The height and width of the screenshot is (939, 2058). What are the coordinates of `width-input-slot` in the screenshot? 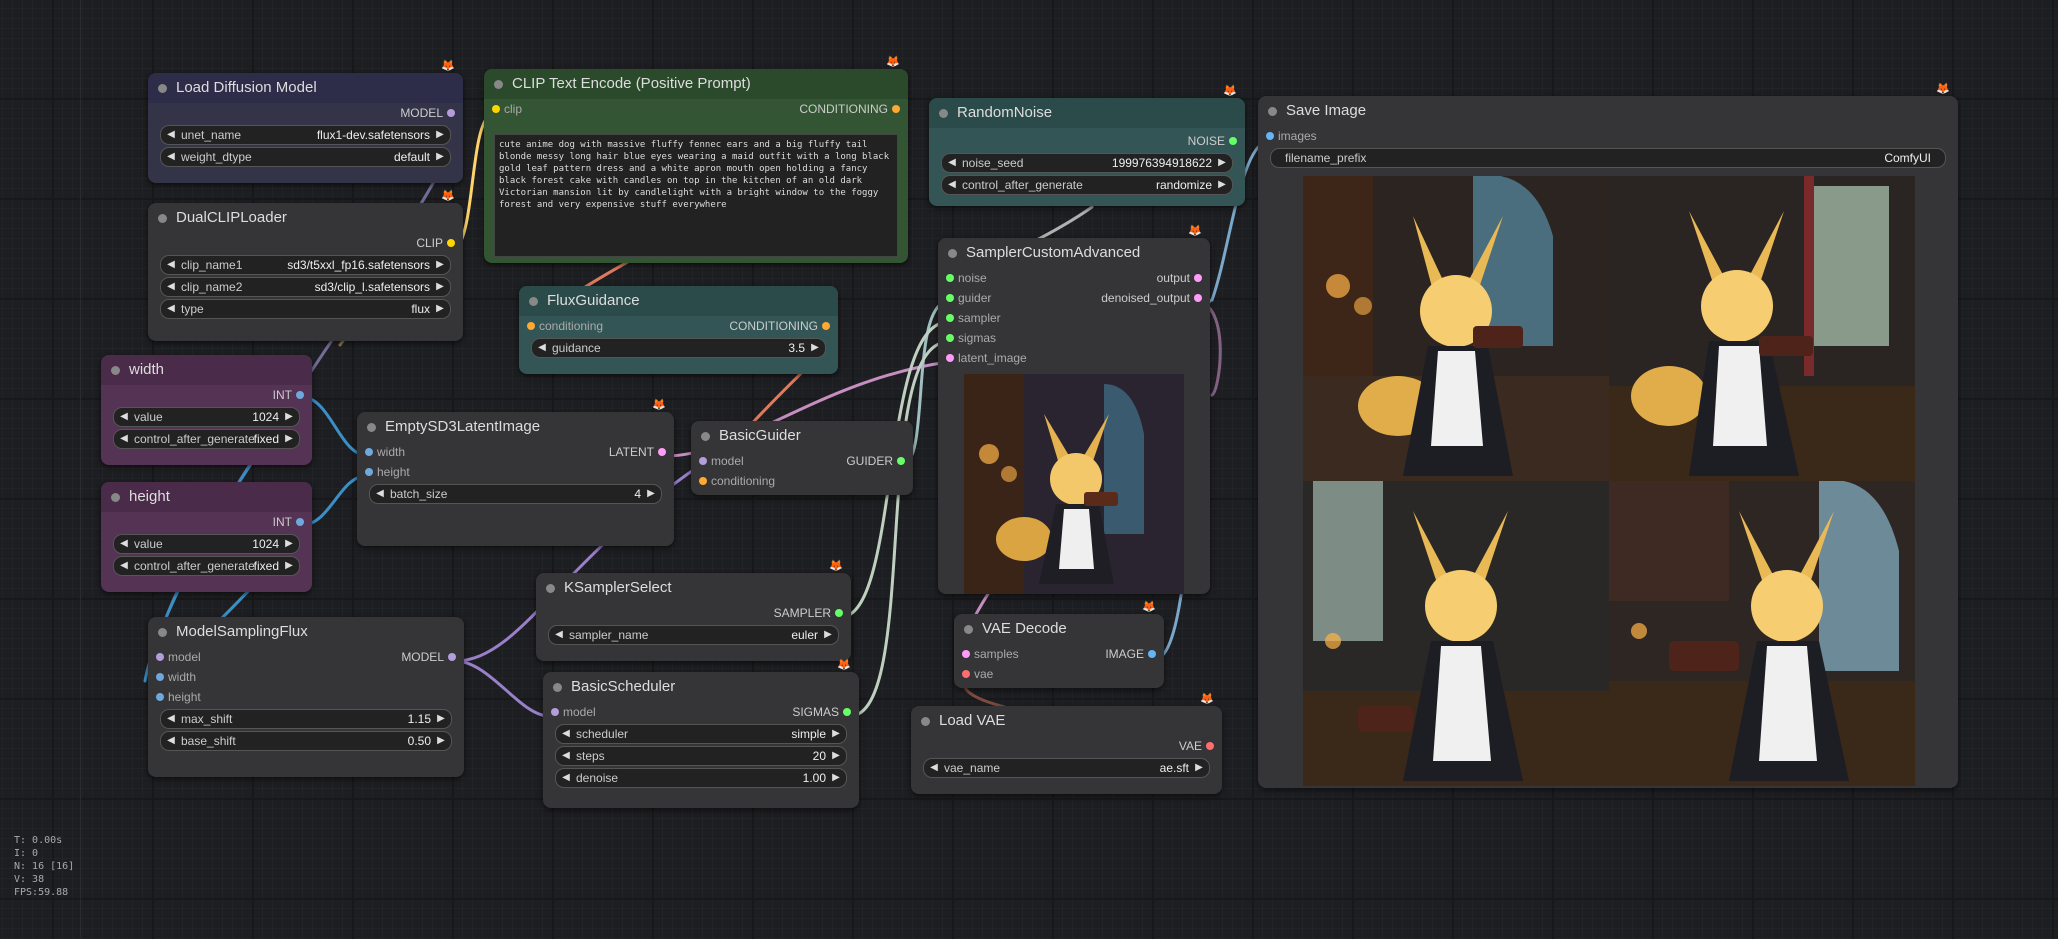 It's located at (369, 452).